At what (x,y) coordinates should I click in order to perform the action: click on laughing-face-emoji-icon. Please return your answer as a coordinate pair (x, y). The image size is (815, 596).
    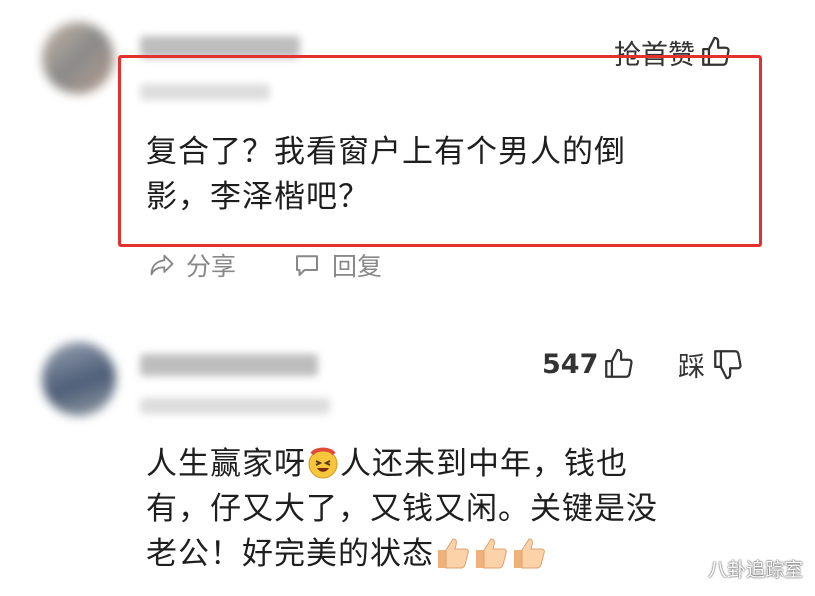
    Looking at the image, I should click on (323, 463).